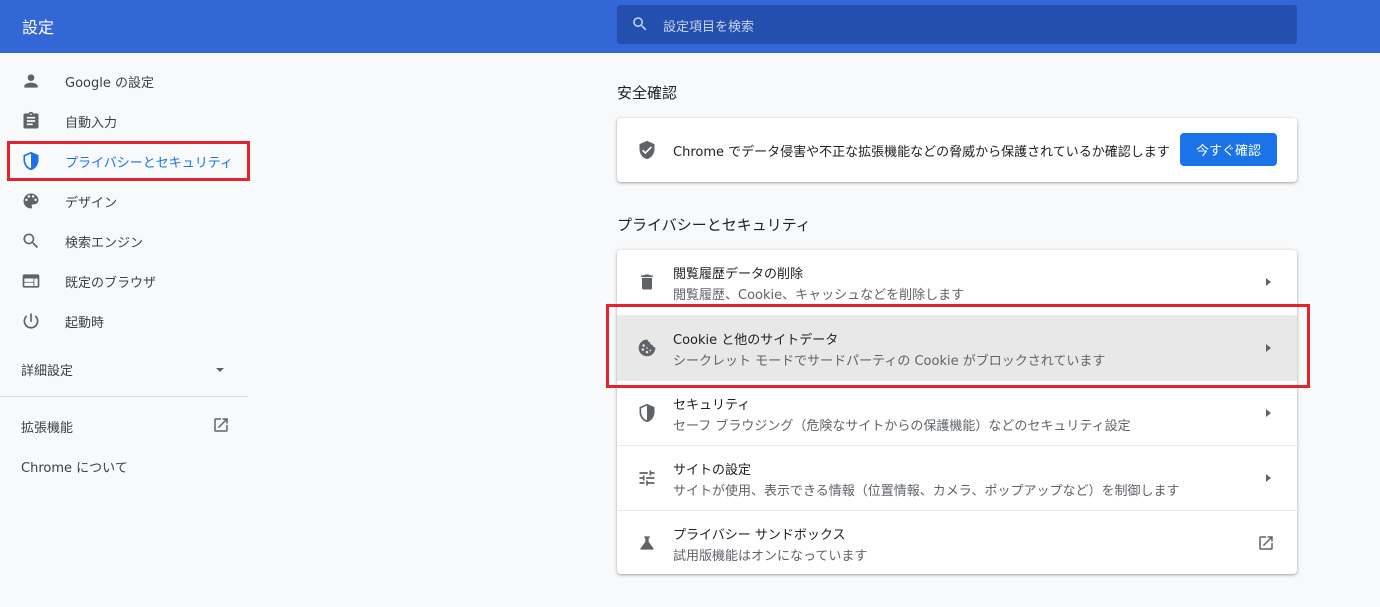 This screenshot has height=607, width=1380. Describe the element at coordinates (91, 203) in the screenshot. I see `sidebar-item-label: デザイン` at that location.